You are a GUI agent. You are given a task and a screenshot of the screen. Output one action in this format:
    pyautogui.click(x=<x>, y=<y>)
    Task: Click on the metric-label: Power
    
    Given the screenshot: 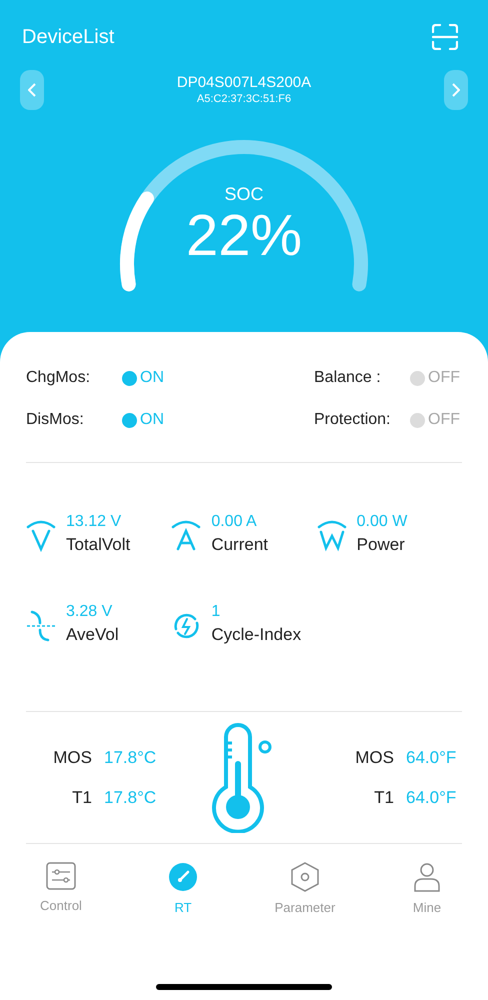 What is the action you would take?
    pyautogui.click(x=381, y=545)
    